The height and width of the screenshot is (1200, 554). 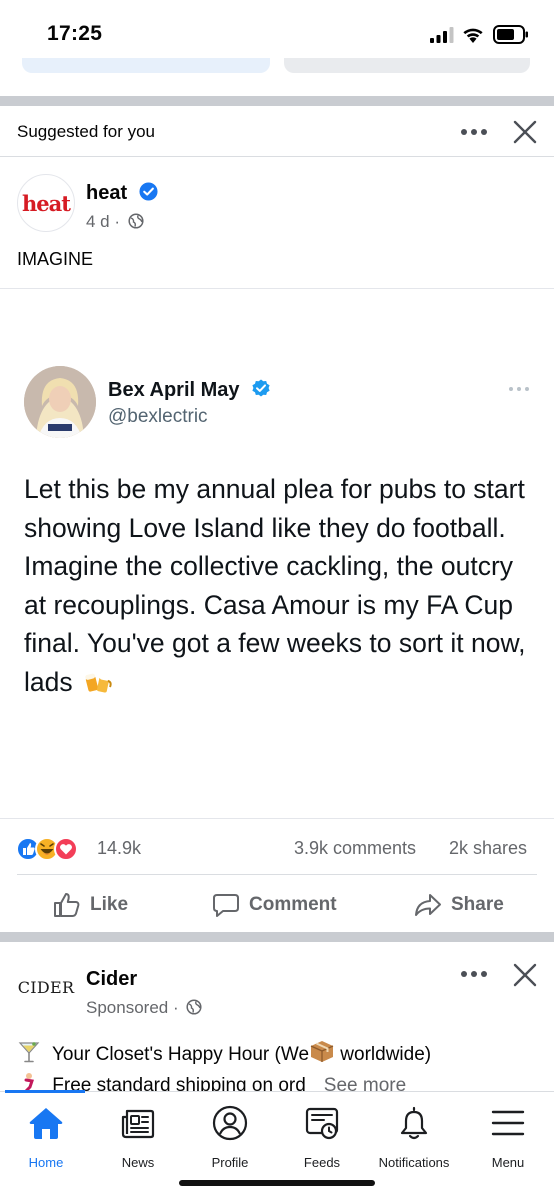 I want to click on home-indicator, so click(x=277, y=1183).